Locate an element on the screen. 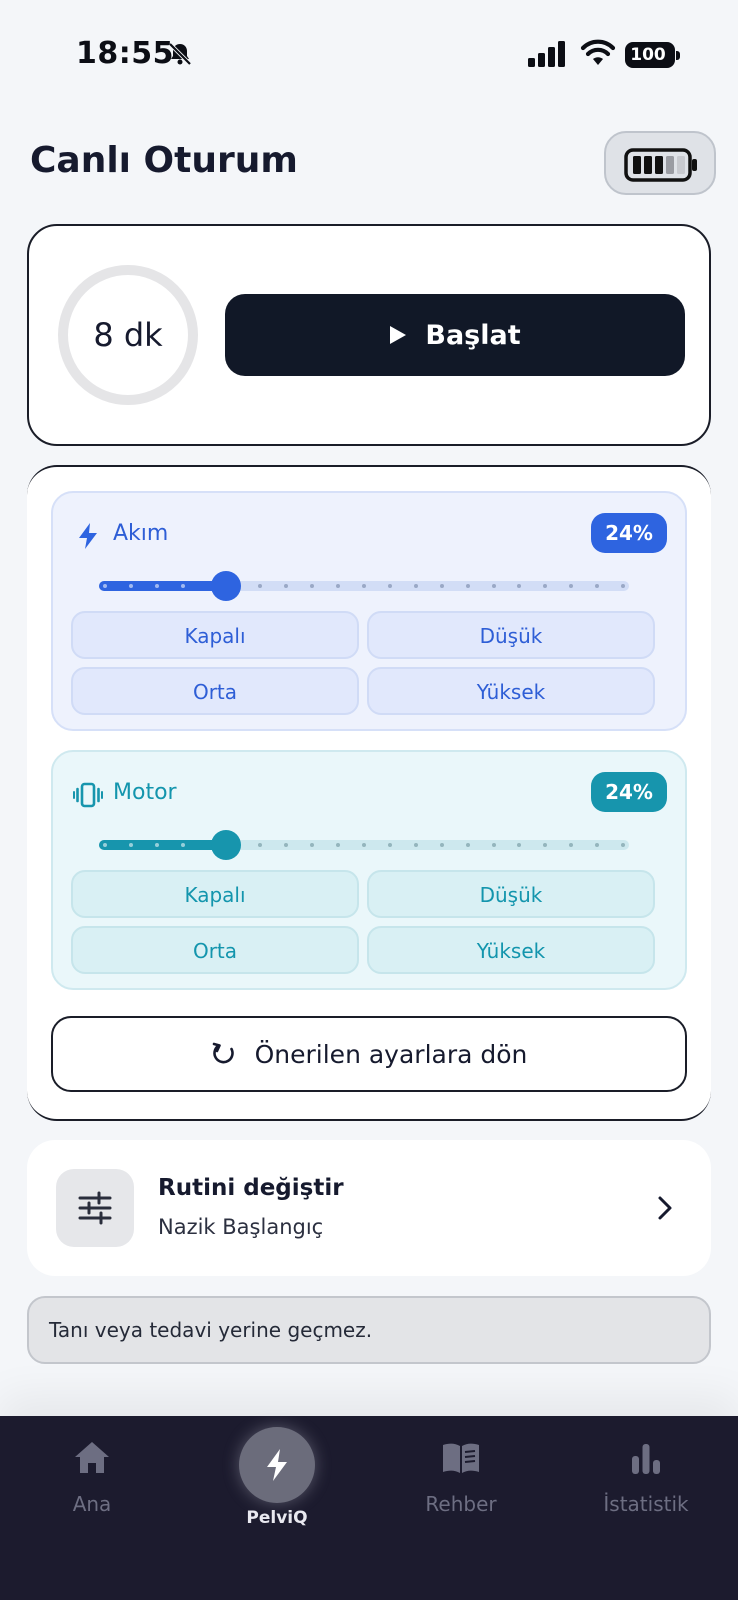 The height and width of the screenshot is (1600, 738). akim-mode-dusuk-button: Düşük is located at coordinates (511, 635).